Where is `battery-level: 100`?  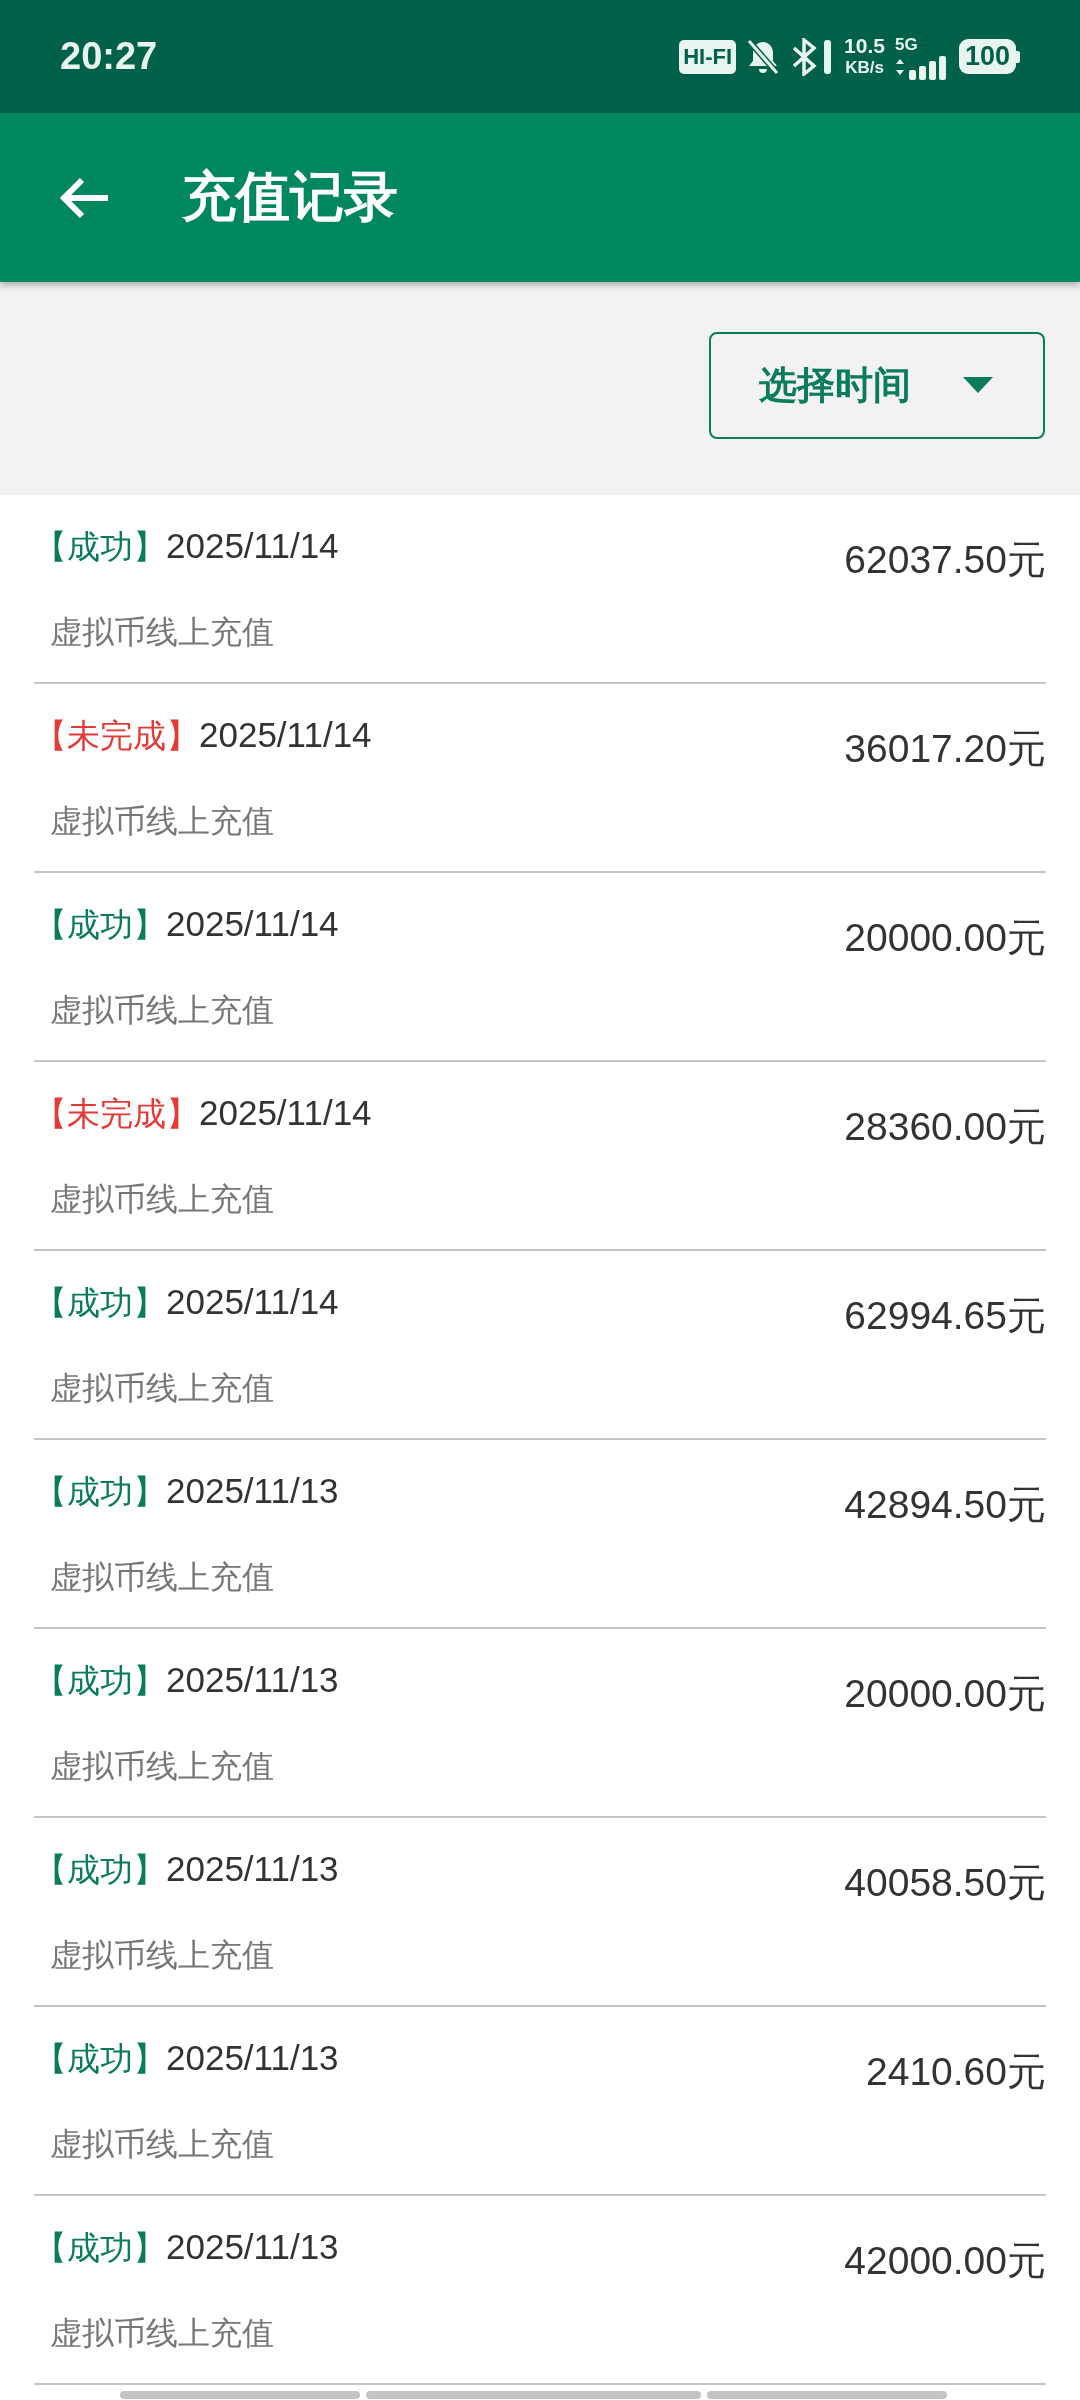
battery-level: 100 is located at coordinates (987, 56).